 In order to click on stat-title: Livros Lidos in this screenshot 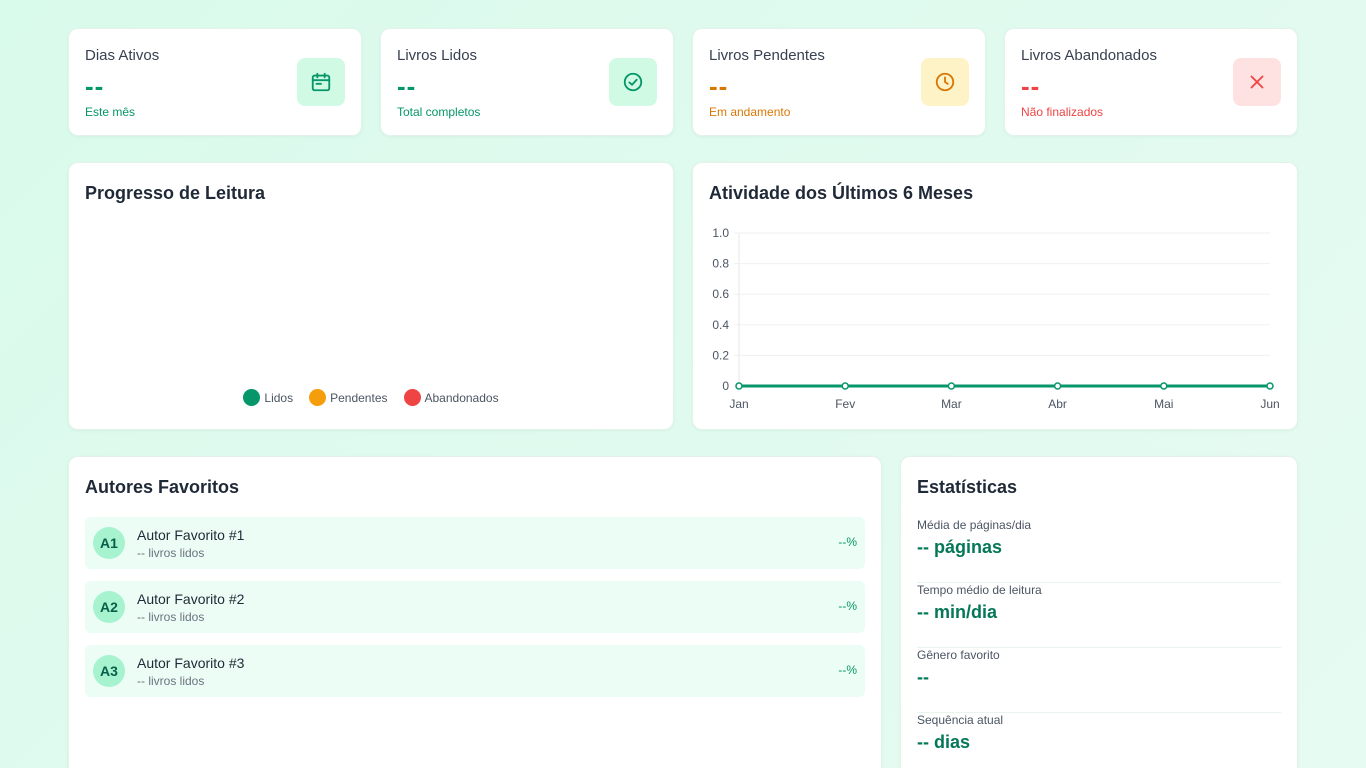, I will do `click(437, 55)`.